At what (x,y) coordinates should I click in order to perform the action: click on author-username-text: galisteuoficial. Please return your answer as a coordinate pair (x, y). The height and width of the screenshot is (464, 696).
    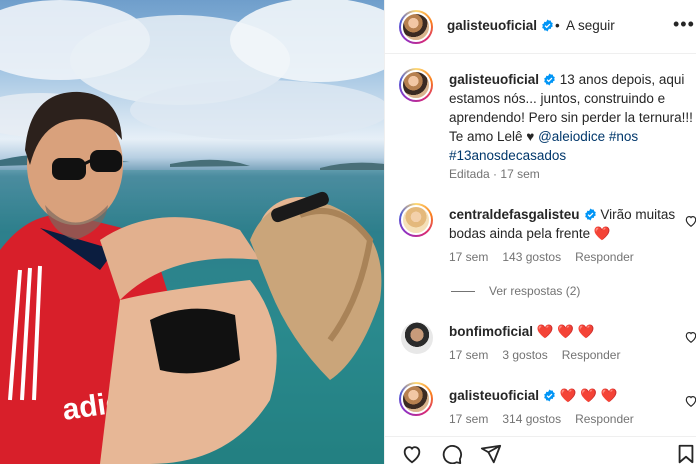
    Looking at the image, I should click on (492, 25).